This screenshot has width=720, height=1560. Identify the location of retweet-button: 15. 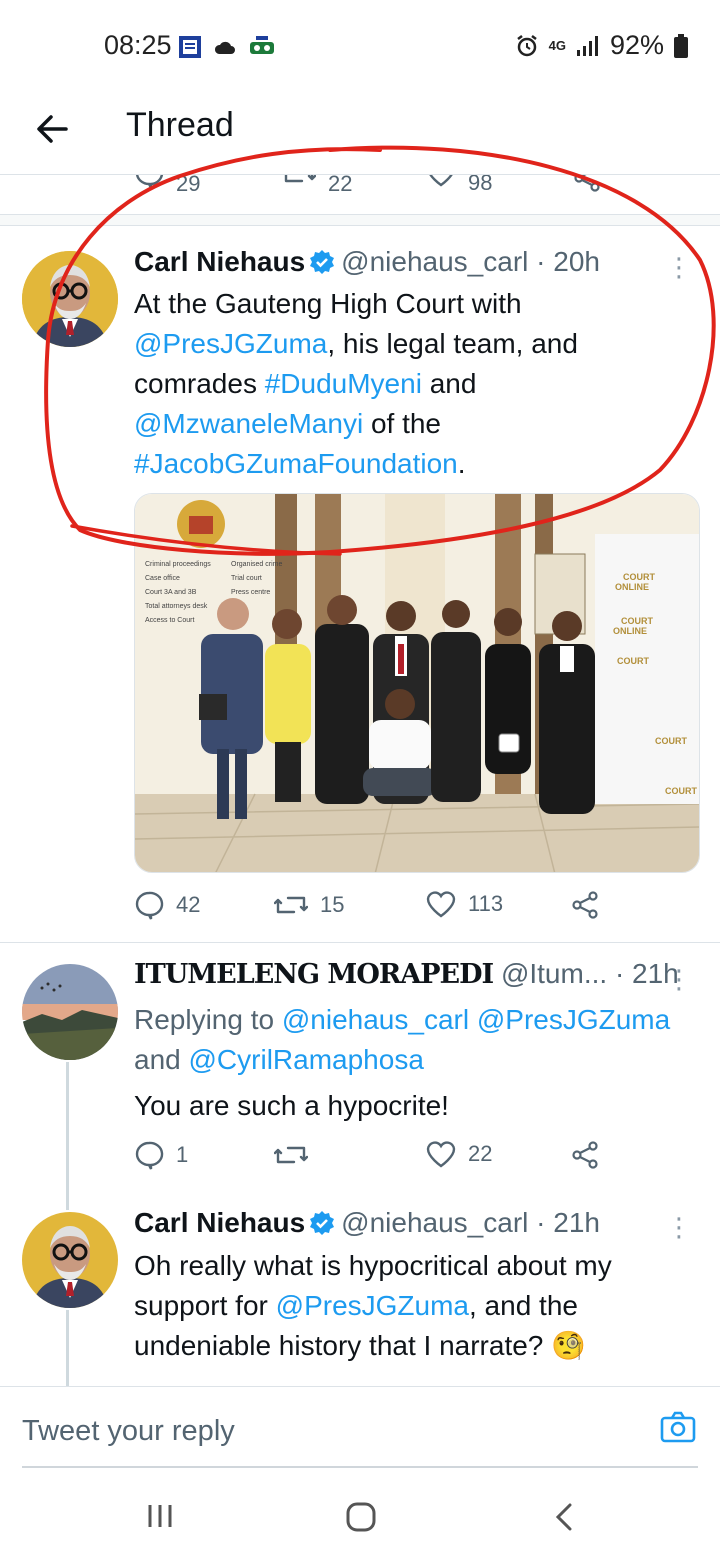
(309, 905).